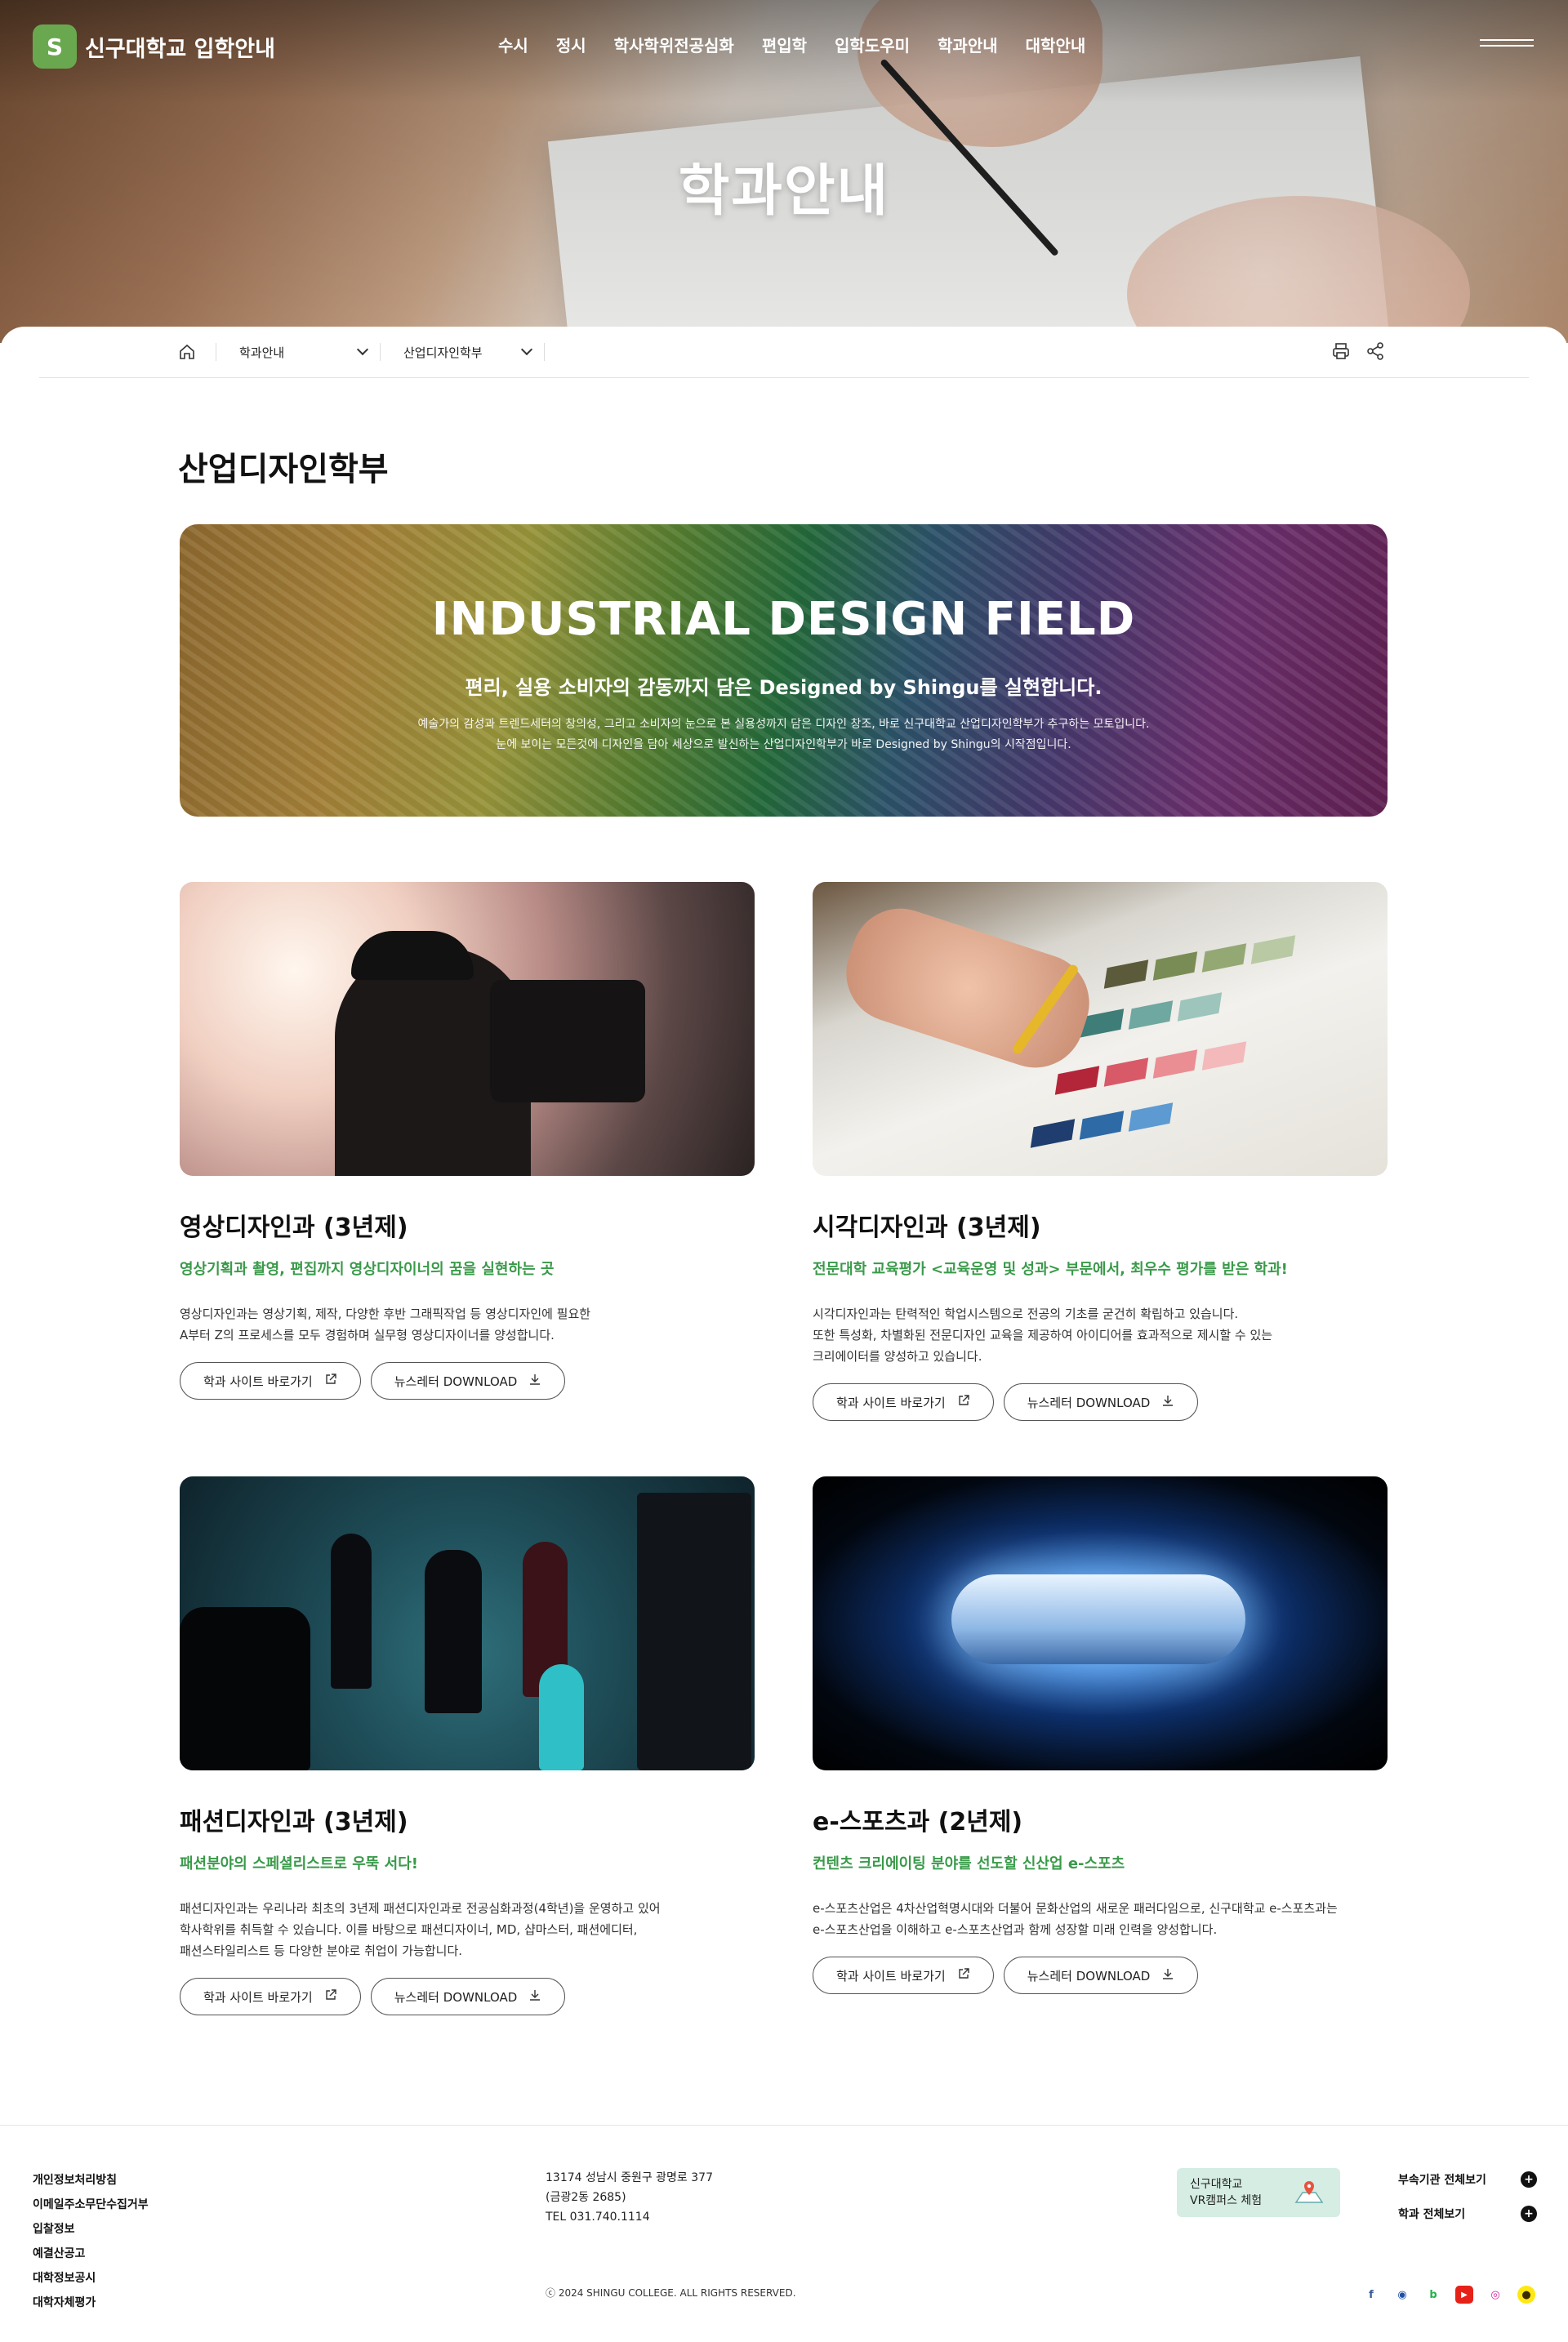 This screenshot has width=1568, height=2342. What do you see at coordinates (968, 44) in the screenshot?
I see `nav-item-departments: 학과안내` at bounding box center [968, 44].